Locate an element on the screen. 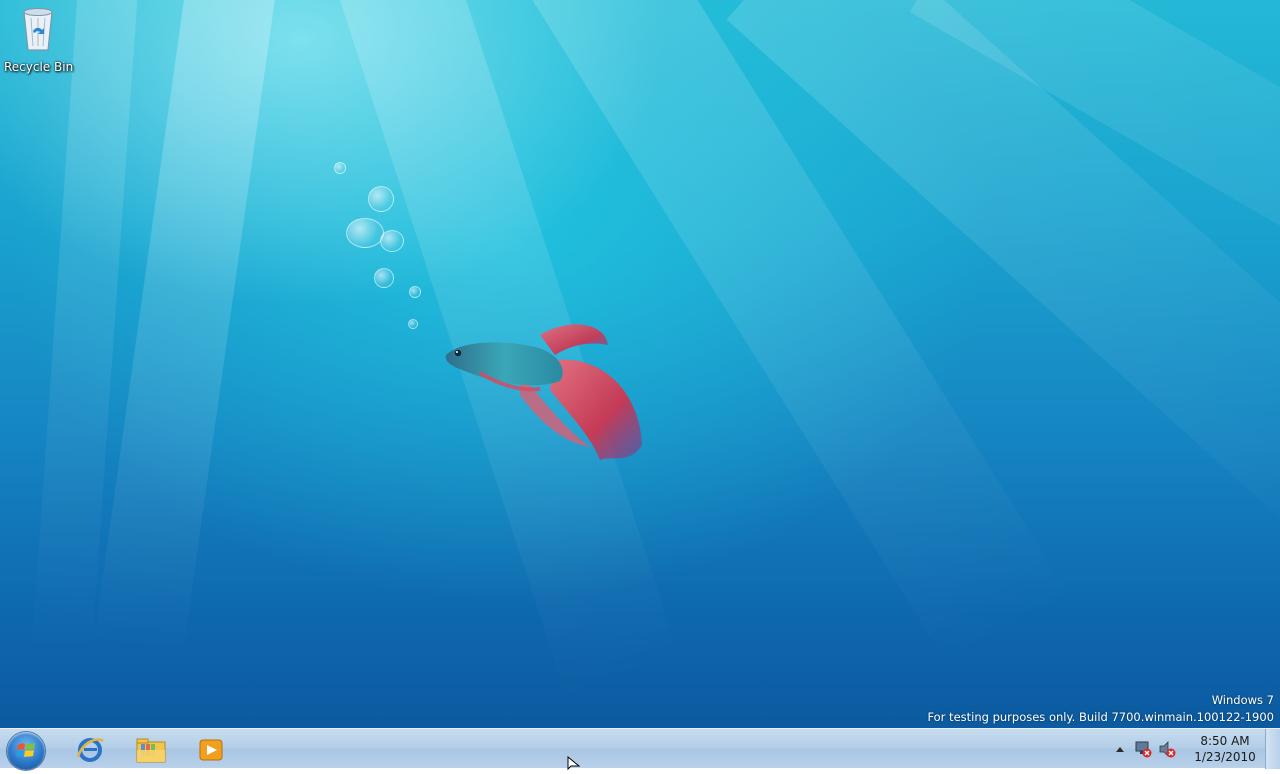  internet-explorer-button is located at coordinates (90, 750).